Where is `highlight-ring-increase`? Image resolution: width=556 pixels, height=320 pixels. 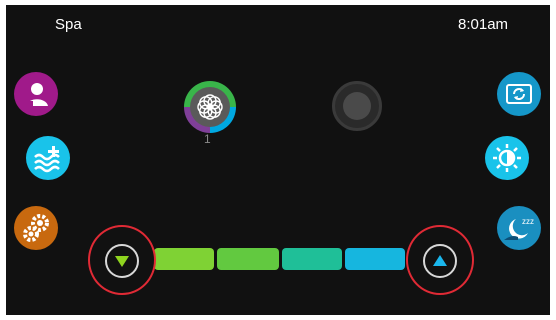
highlight-ring-increase is located at coordinates (440, 260).